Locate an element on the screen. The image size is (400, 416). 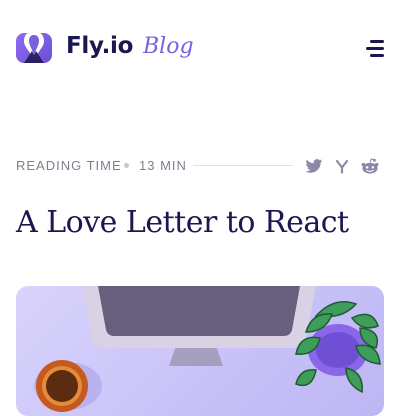
reading-time-value: 13 MIN is located at coordinates (163, 165).